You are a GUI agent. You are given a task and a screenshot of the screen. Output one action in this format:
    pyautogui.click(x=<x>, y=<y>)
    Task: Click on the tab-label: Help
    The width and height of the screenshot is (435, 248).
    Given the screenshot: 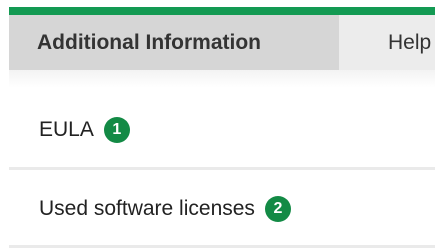 What is the action you would take?
    pyautogui.click(x=410, y=42)
    